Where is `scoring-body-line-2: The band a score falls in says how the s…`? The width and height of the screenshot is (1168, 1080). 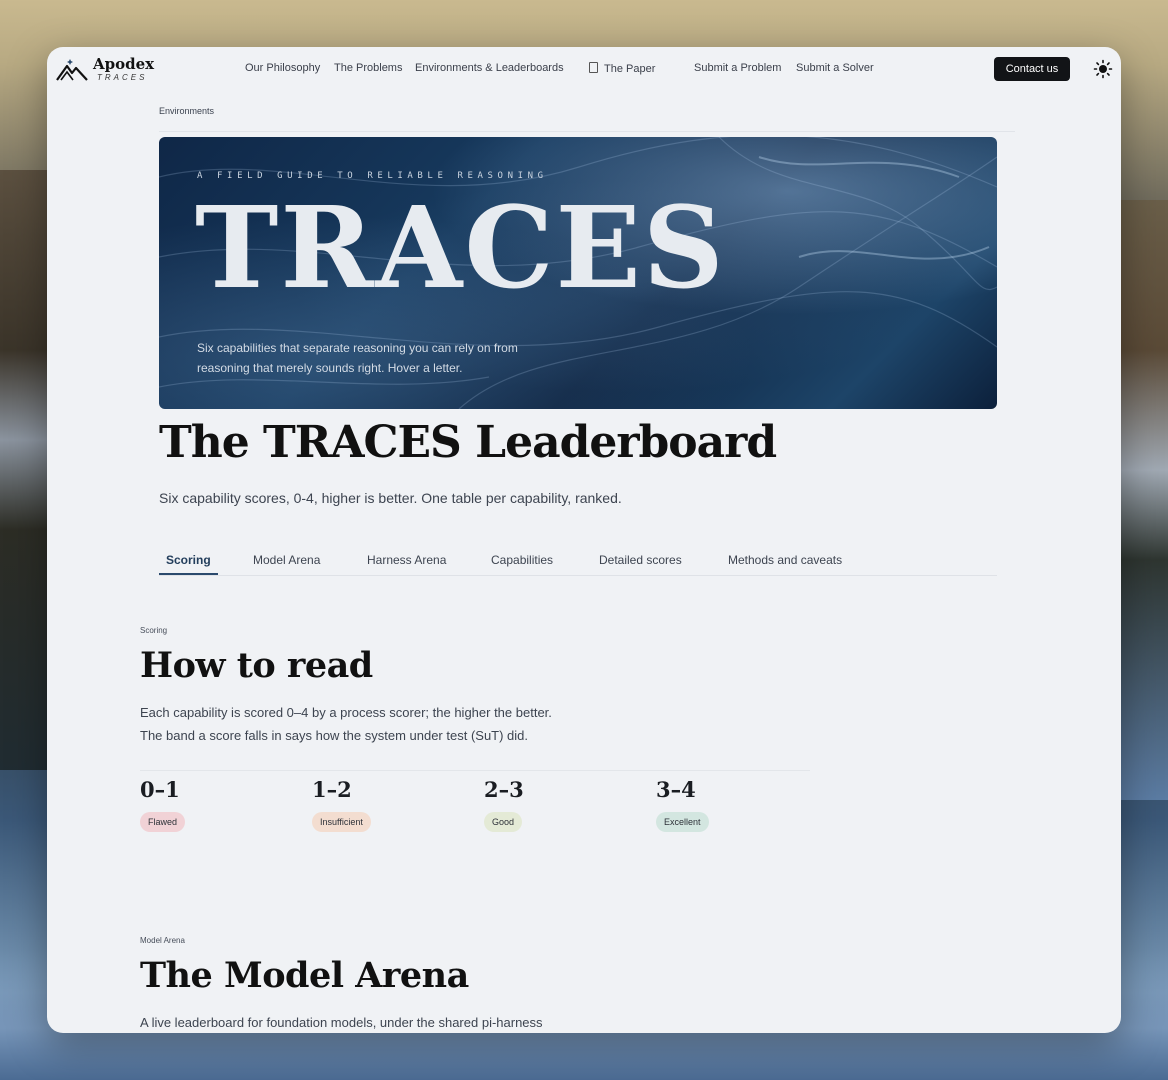 scoring-body-line-2: The band a score falls in says how the s… is located at coordinates (334, 735).